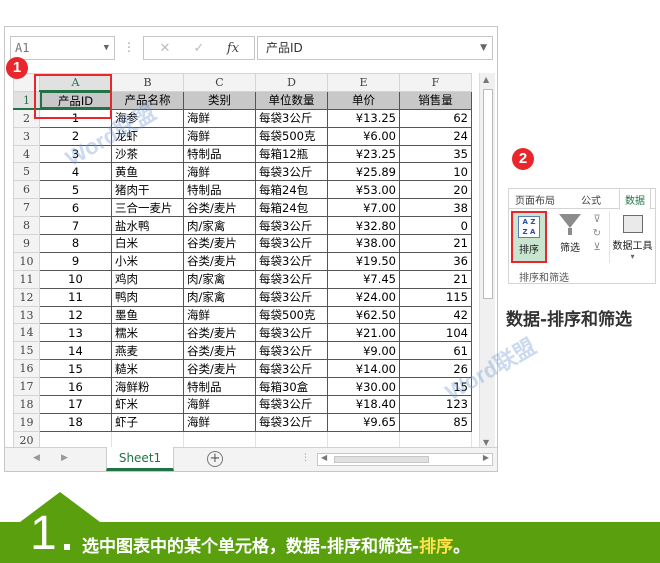 The height and width of the screenshot is (563, 660). I want to click on table-cell: 18, so click(75, 422).